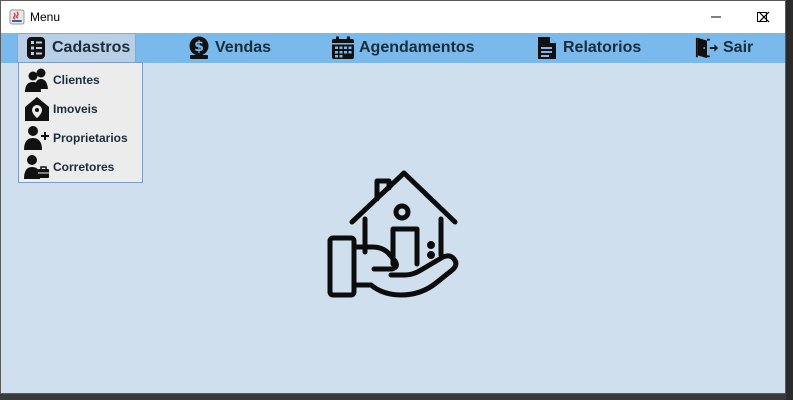 This screenshot has height=400, width=793. I want to click on dropdown-item-proprietarios: Proprietarios, so click(80, 137).